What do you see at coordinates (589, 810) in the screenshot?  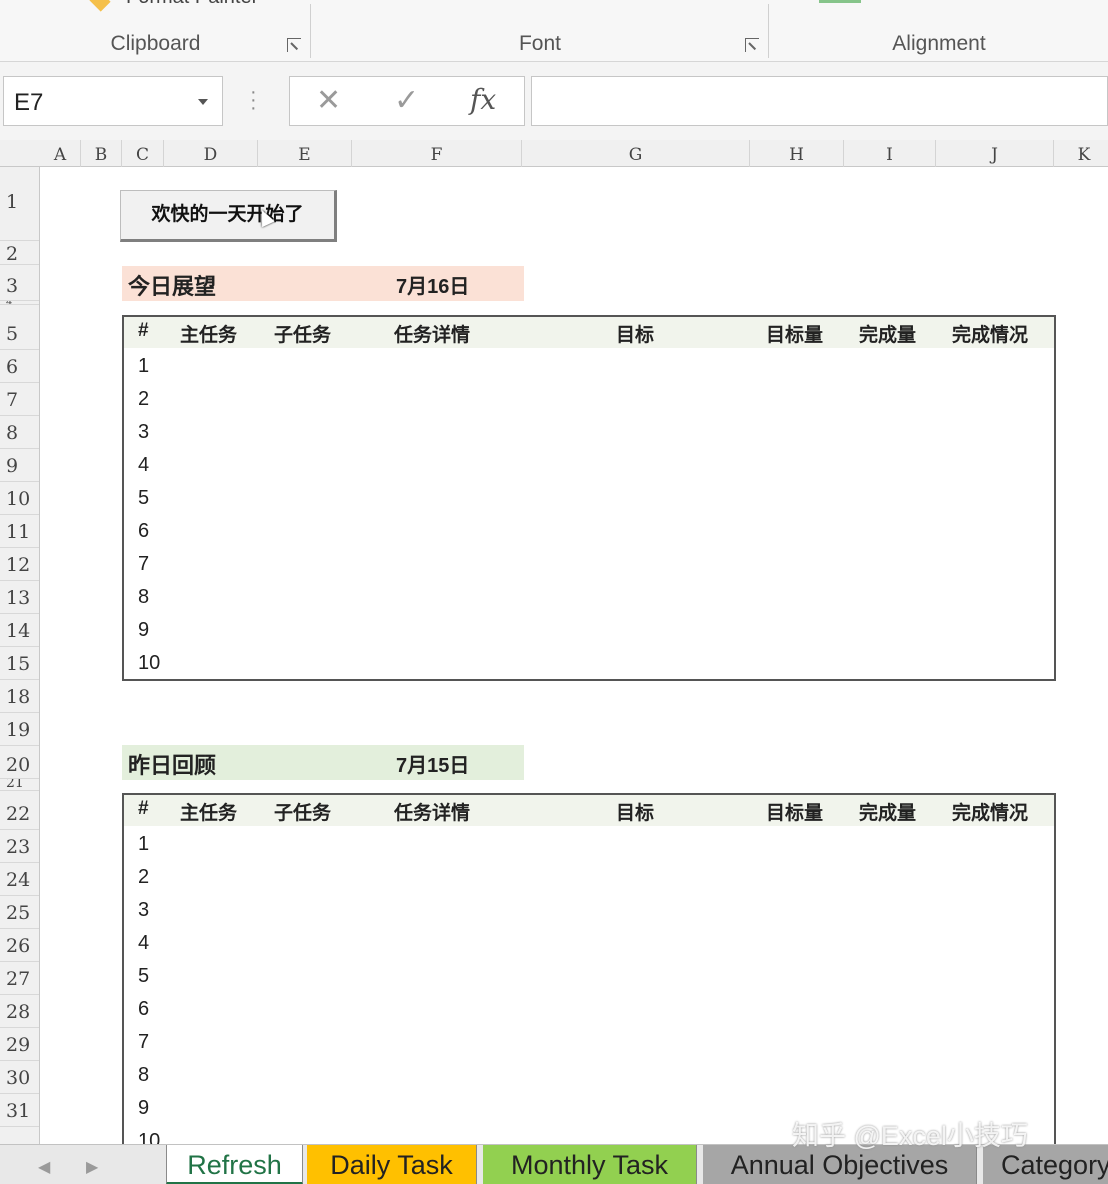 I see `table-header-row: # 主任务 子任务 任务详情 目标 目标量 完成量 完成情况` at bounding box center [589, 810].